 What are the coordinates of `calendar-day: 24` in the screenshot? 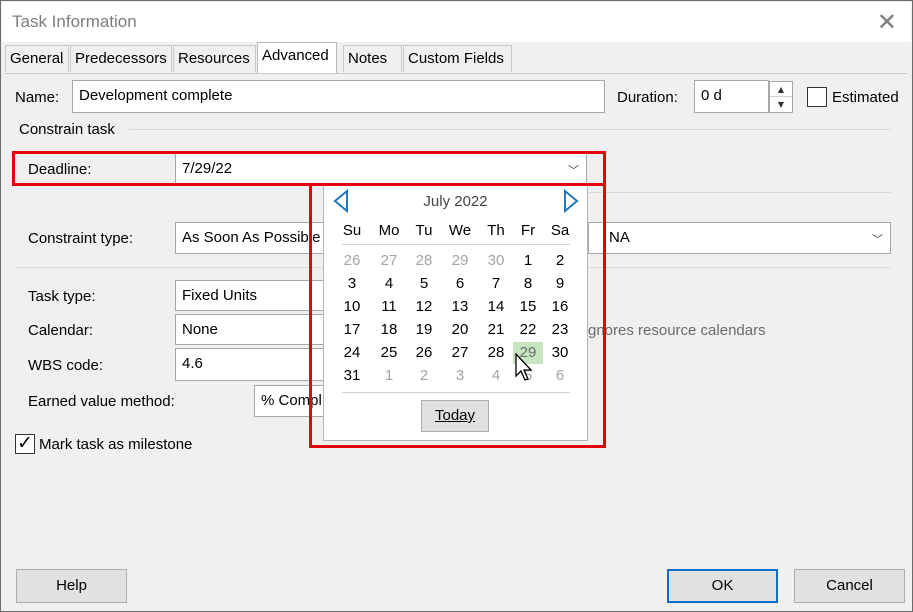 It's located at (352, 353).